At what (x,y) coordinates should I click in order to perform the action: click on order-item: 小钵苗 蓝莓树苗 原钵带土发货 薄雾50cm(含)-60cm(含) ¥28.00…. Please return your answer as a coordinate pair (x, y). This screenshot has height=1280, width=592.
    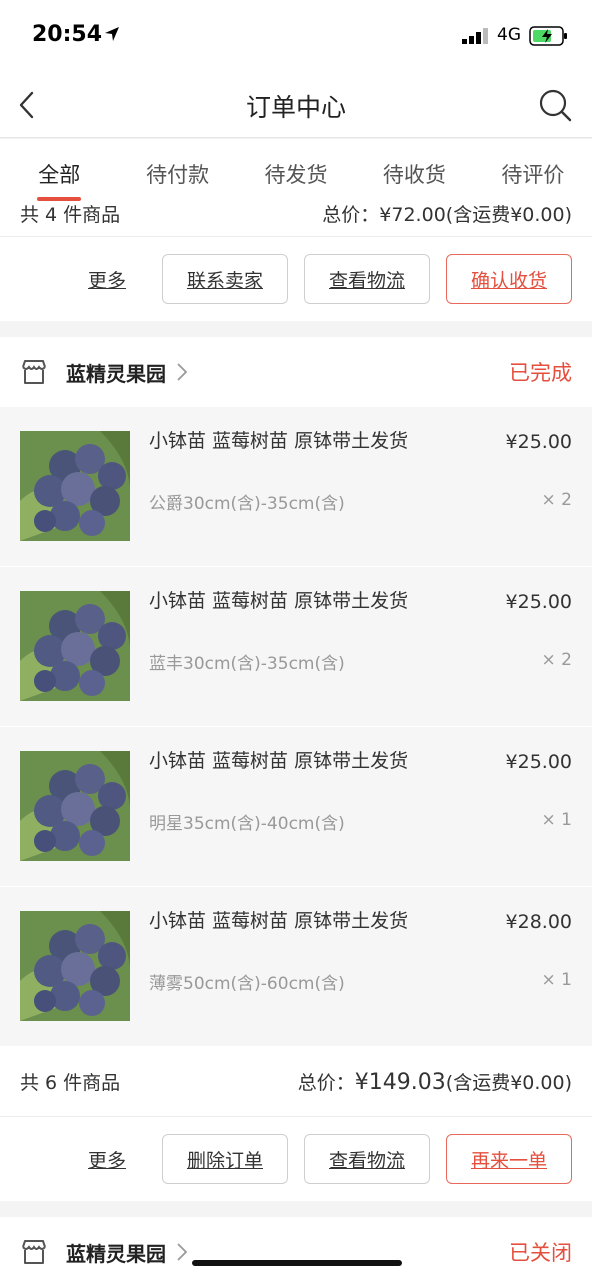
    Looking at the image, I should click on (296, 967).